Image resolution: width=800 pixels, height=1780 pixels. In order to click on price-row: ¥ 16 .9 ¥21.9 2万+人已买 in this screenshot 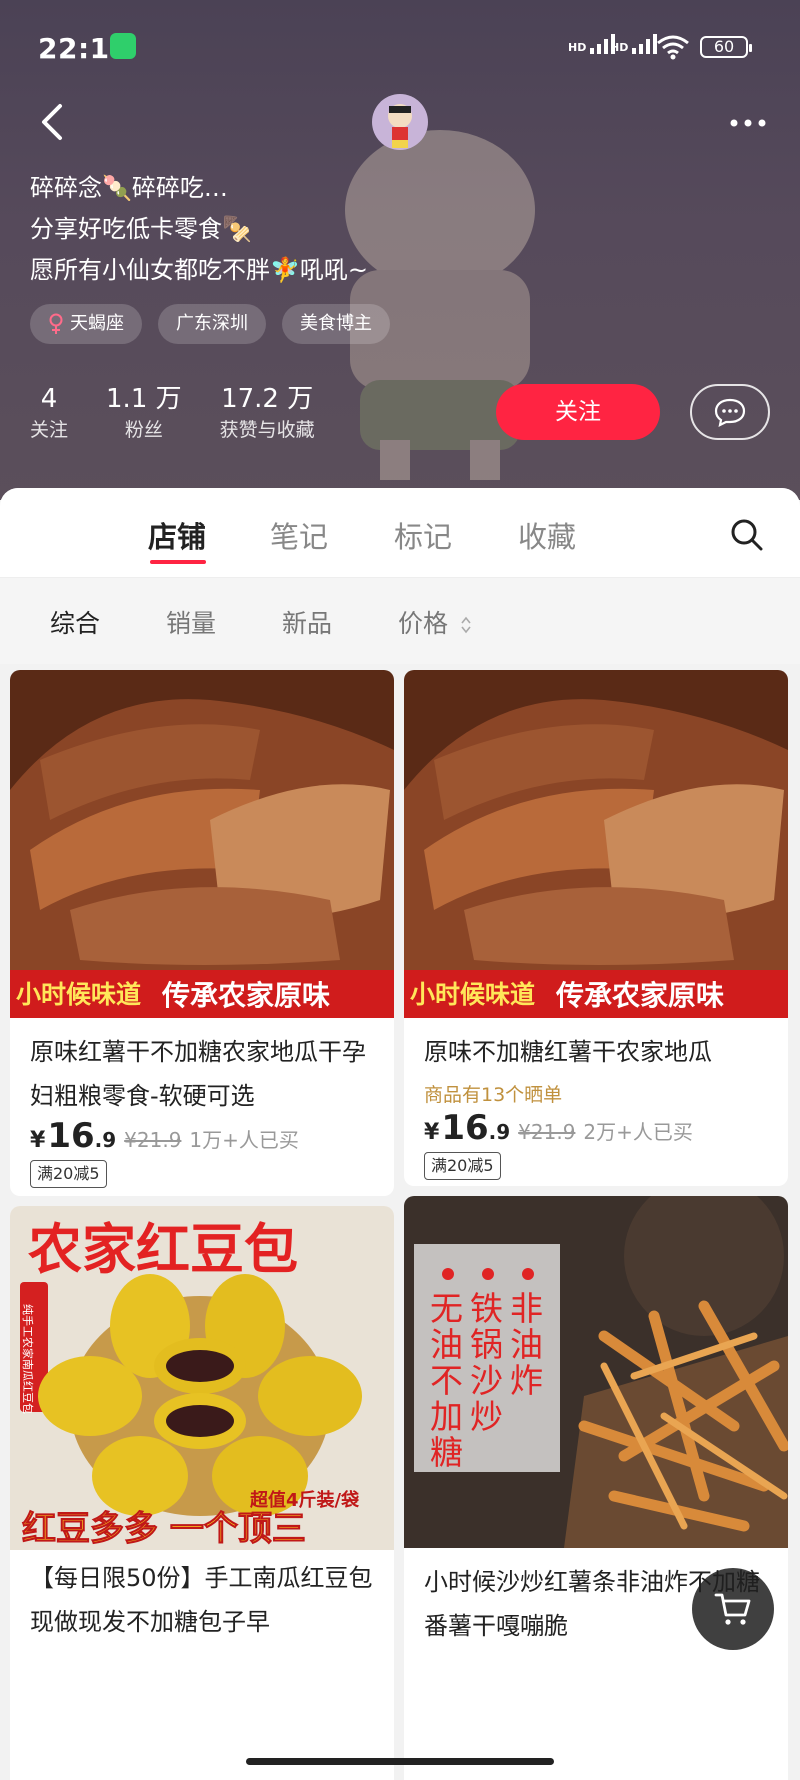, I will do `click(558, 1128)`.